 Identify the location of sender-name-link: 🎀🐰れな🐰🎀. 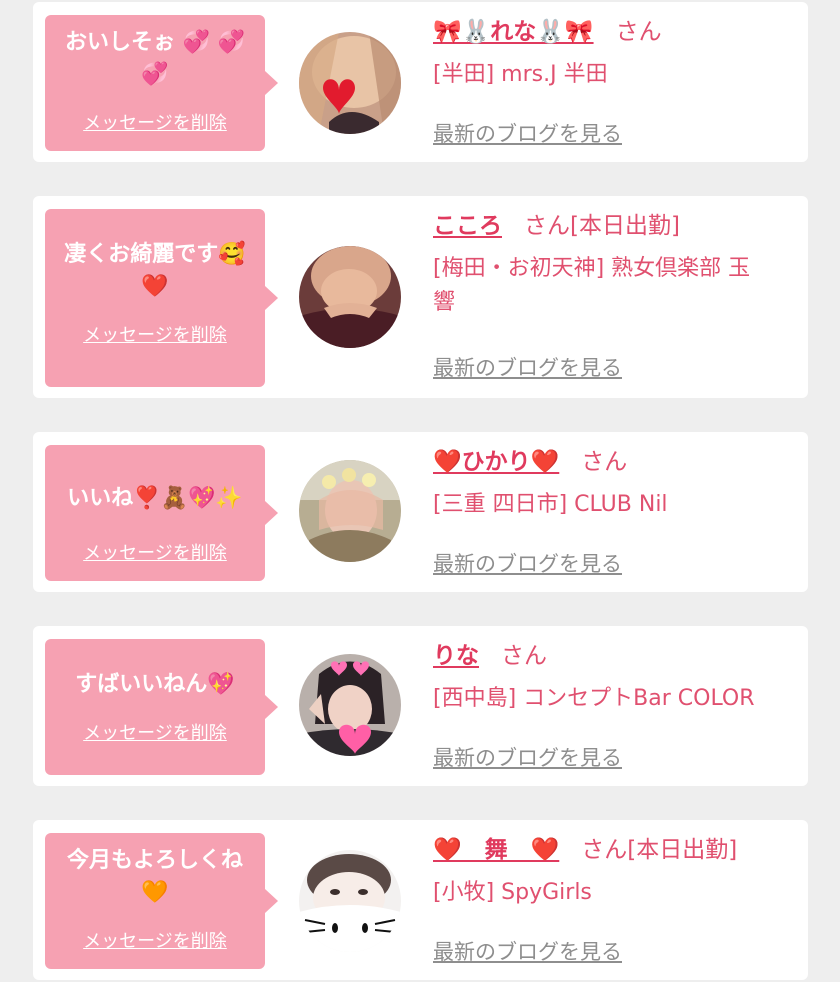
(513, 32).